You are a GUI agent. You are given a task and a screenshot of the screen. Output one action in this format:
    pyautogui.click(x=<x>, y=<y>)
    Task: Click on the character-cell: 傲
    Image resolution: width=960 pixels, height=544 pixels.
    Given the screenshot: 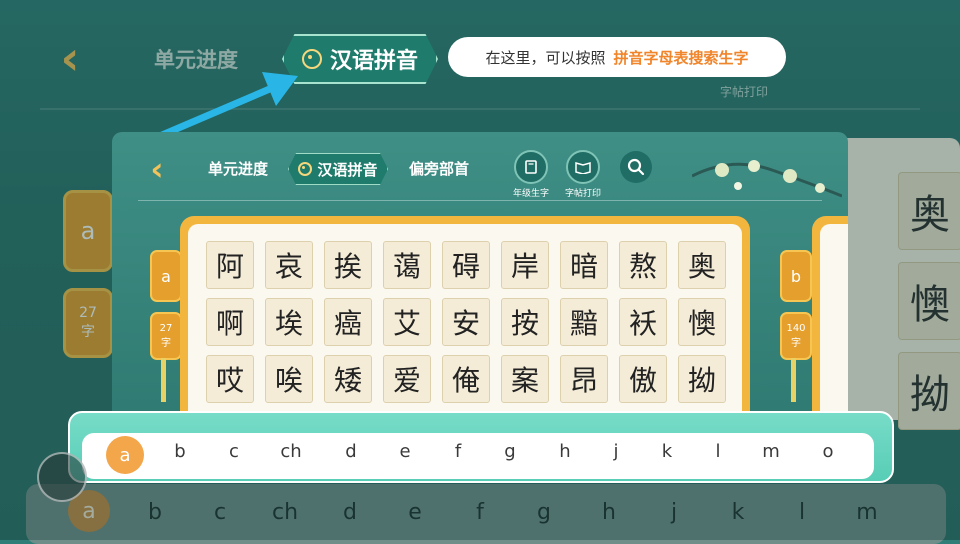 What is the action you would take?
    pyautogui.click(x=643, y=379)
    